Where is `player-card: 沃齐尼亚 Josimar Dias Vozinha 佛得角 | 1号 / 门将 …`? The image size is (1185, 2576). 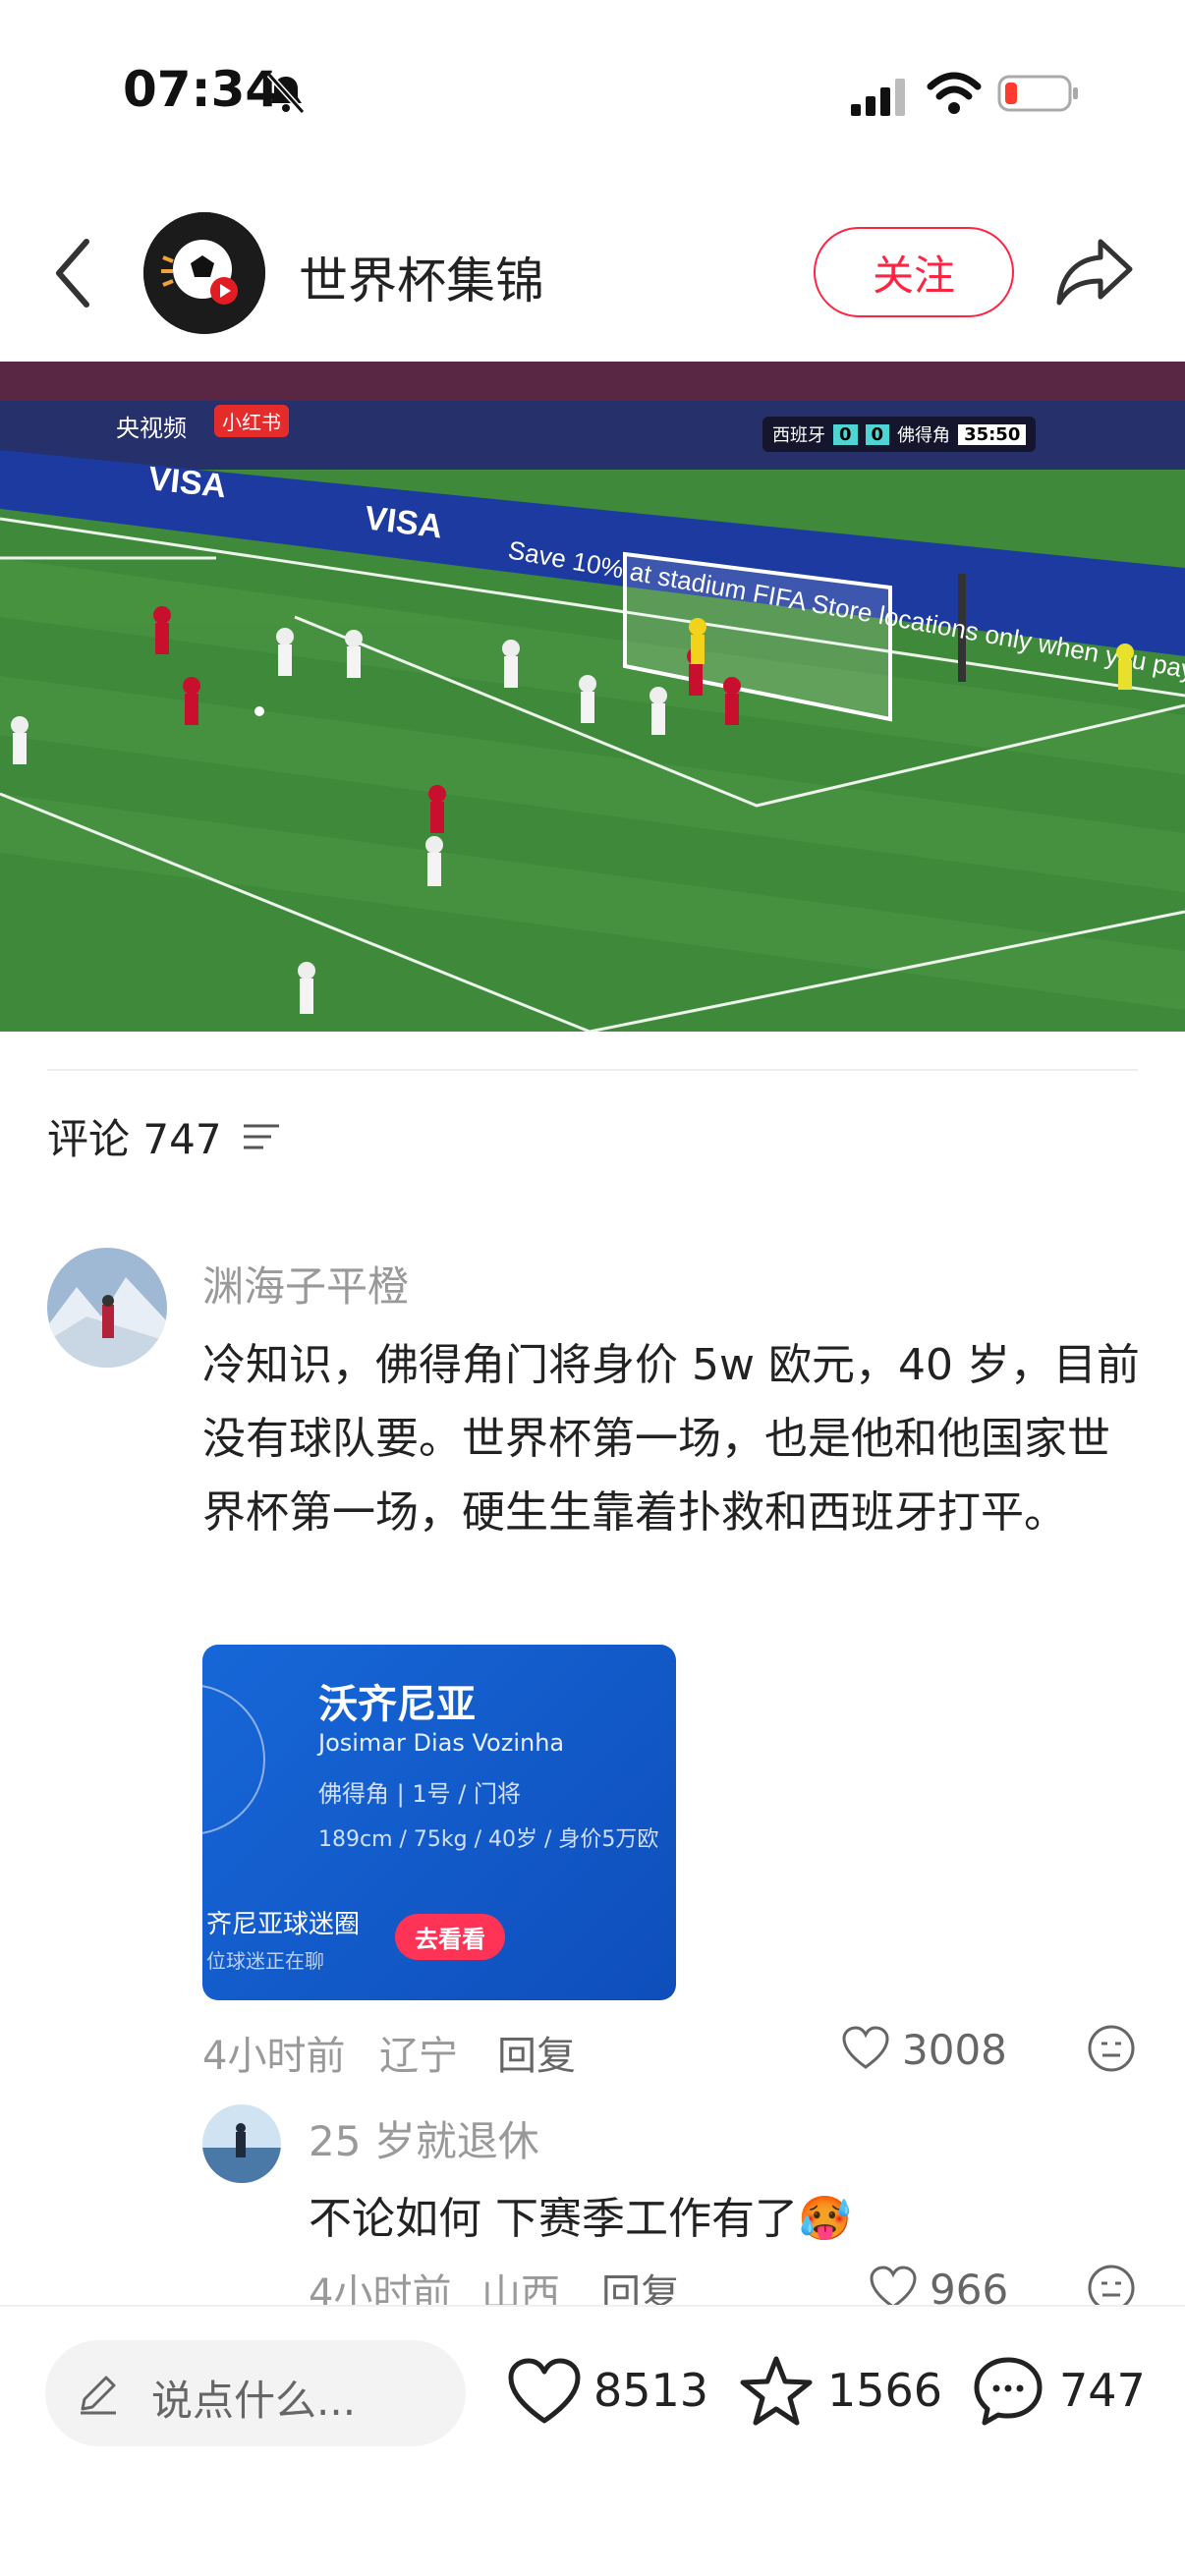 player-card: 沃齐尼亚 Josimar Dias Vozinha 佛得角 | 1号 / 门将 … is located at coordinates (439, 1822).